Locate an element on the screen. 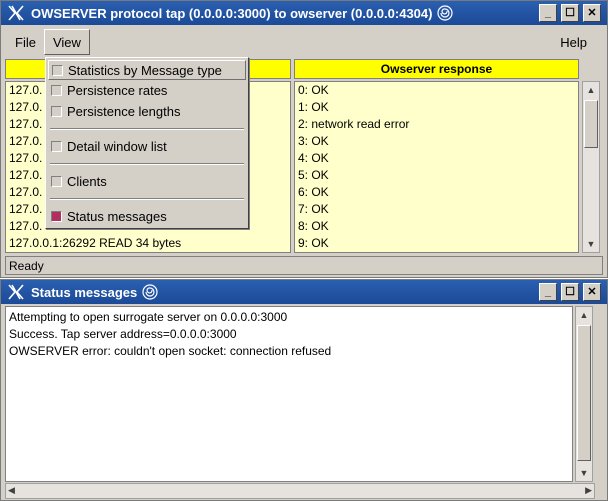 The width and height of the screenshot is (608, 501). list-item: 8: OK is located at coordinates (436, 226).